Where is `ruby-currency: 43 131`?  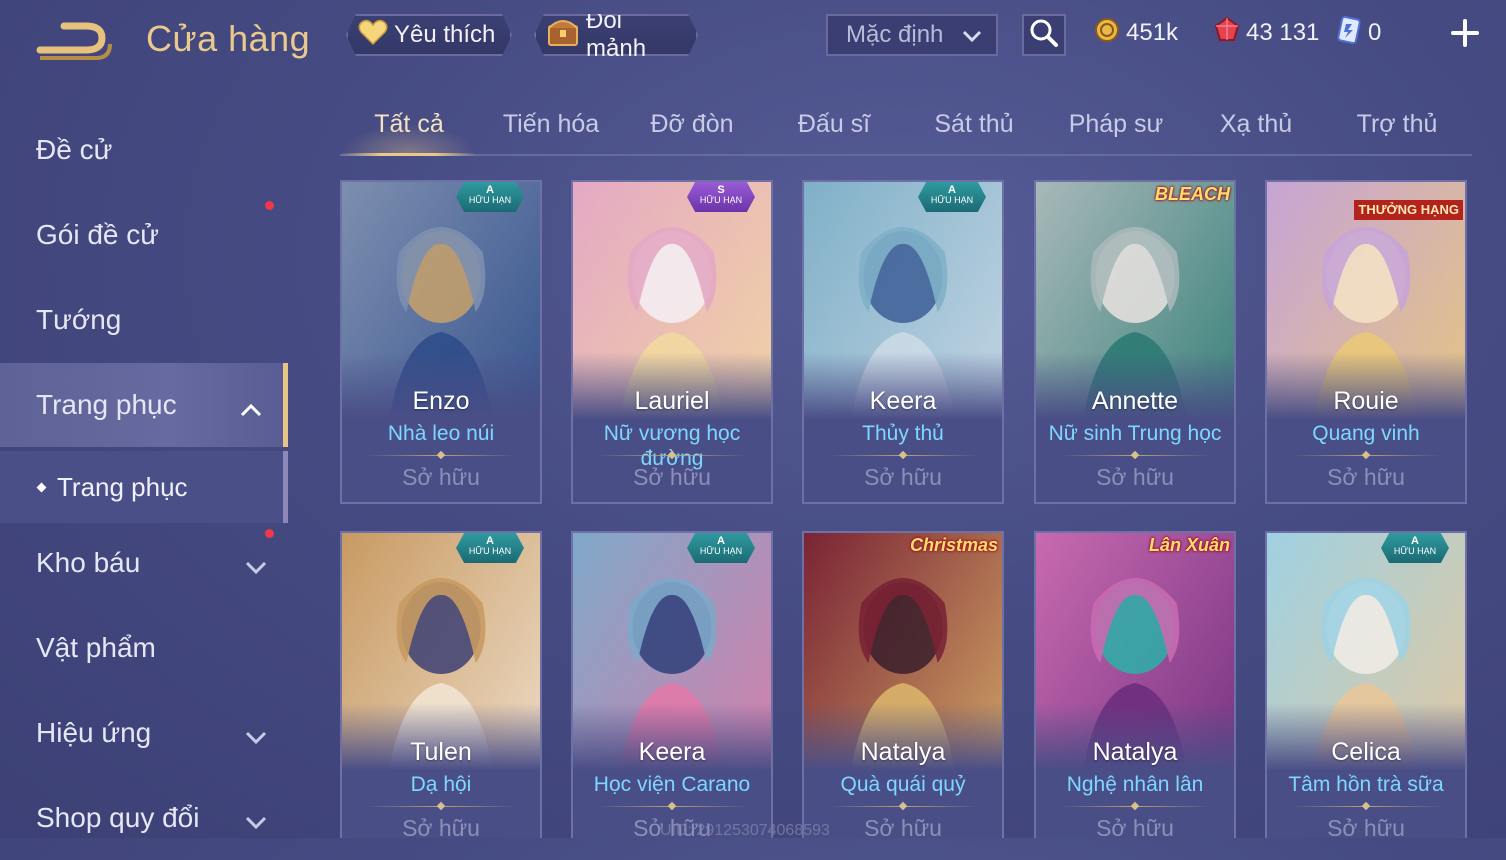
ruby-currency: 43 131 is located at coordinates (1266, 33).